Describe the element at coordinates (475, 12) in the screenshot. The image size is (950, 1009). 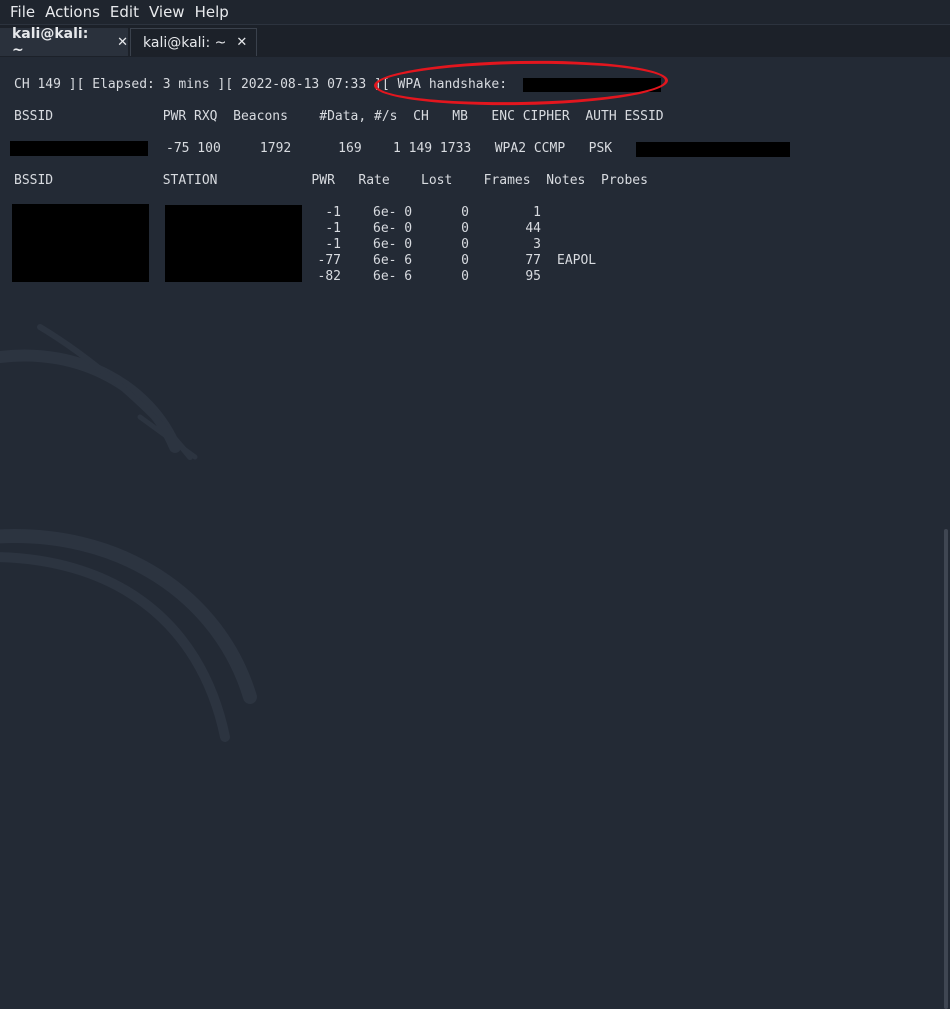
I see `menu-bar: File Actions Edit View Help` at that location.